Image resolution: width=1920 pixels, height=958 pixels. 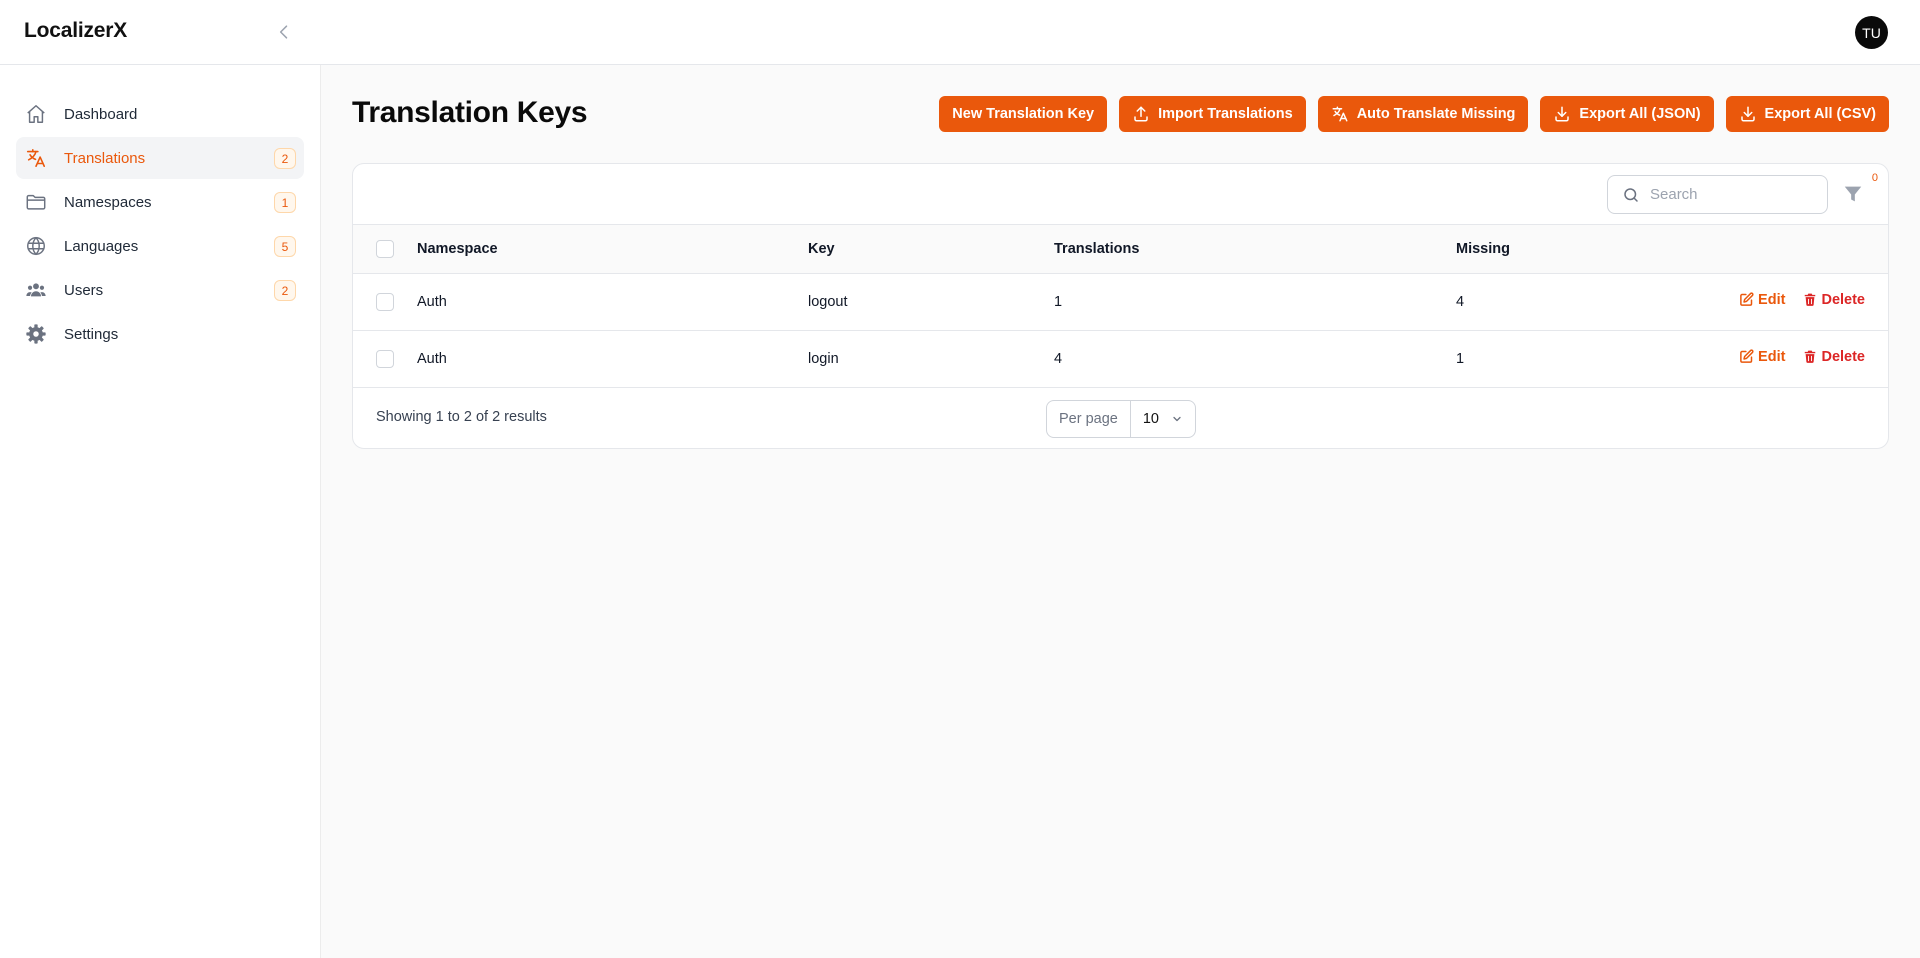 I want to click on page-title: Translation Keys, so click(x=470, y=112).